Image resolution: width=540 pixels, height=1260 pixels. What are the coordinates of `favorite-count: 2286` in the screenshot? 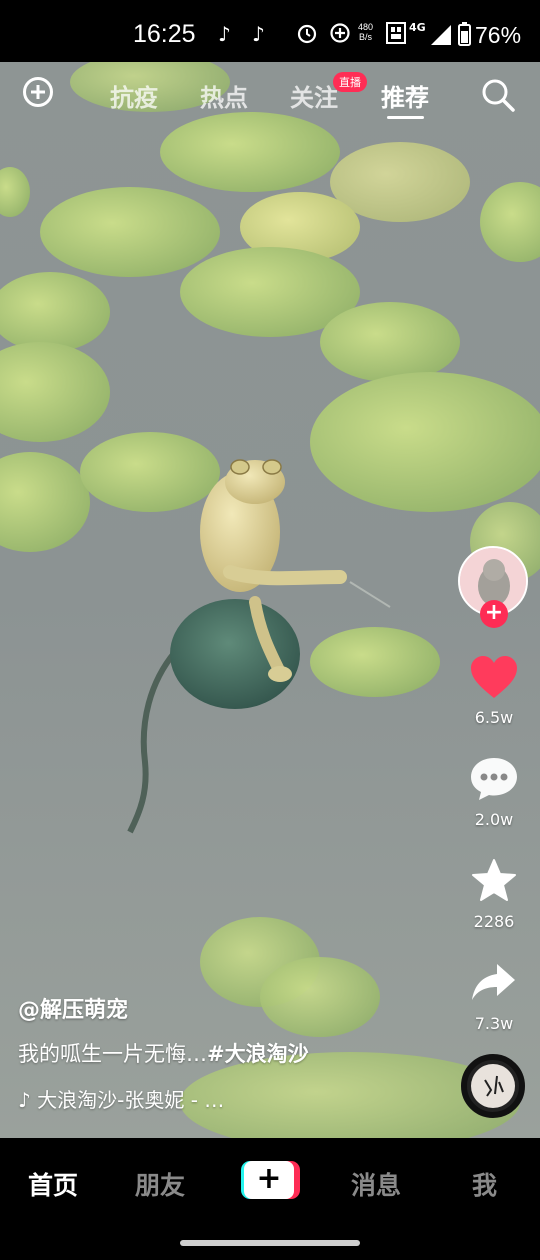 It's located at (494, 921).